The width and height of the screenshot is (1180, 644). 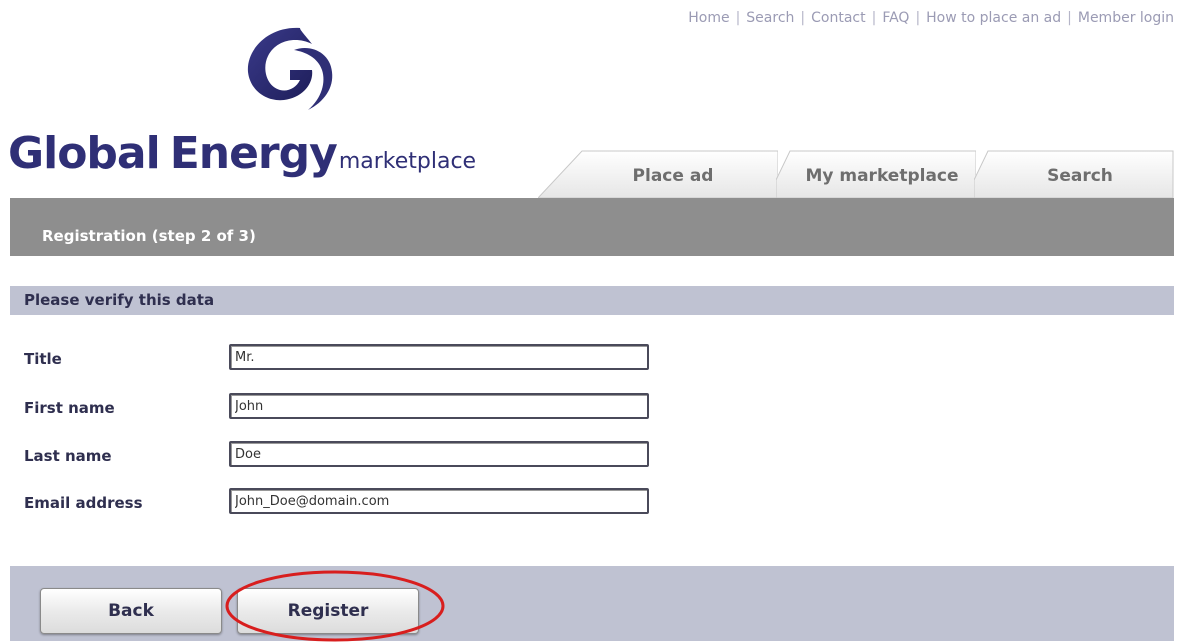 I want to click on register-button: Register, so click(x=328, y=611).